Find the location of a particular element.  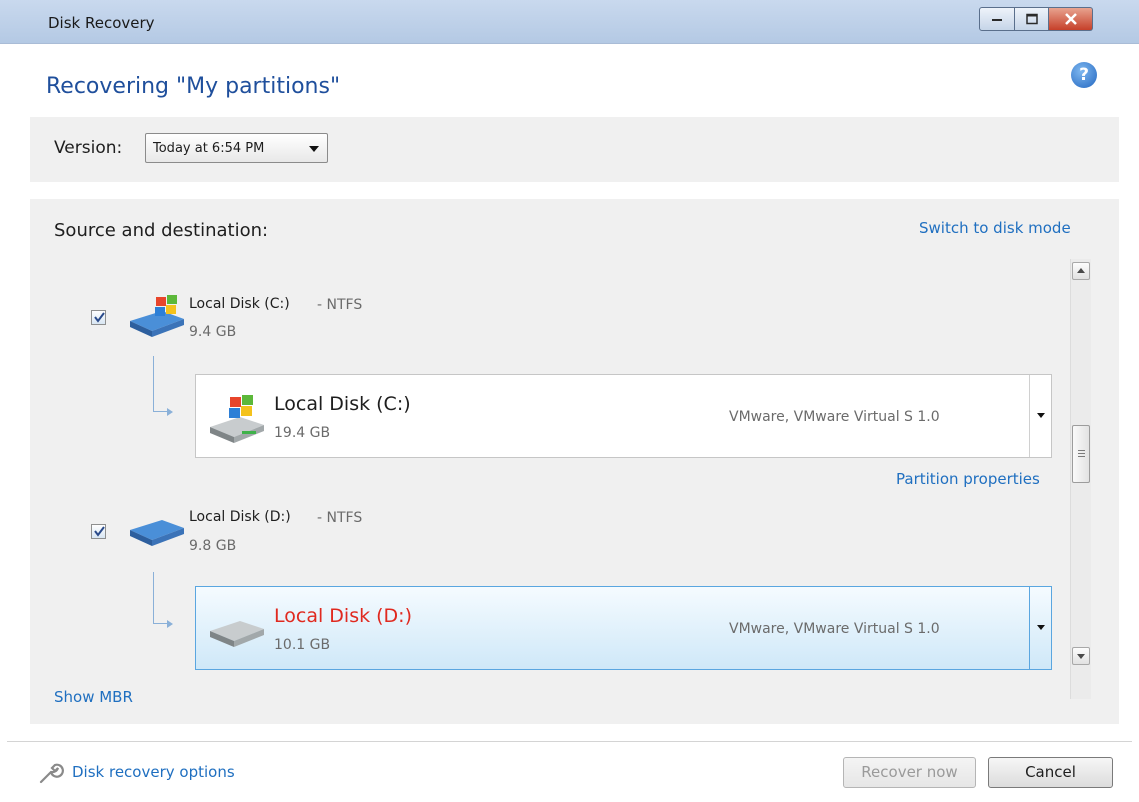

window-title: Disk Recovery is located at coordinates (101, 23).